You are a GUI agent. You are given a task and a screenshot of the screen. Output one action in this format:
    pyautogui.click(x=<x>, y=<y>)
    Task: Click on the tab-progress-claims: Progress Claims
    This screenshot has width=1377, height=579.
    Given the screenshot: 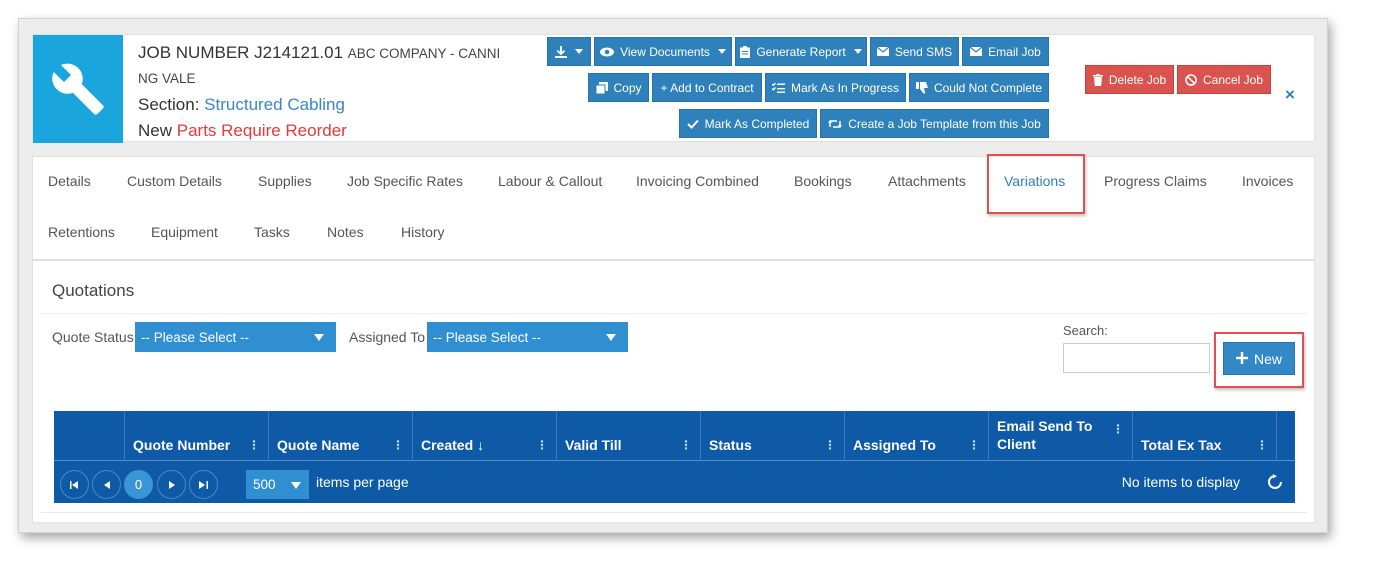 What is the action you would take?
    pyautogui.click(x=1155, y=181)
    